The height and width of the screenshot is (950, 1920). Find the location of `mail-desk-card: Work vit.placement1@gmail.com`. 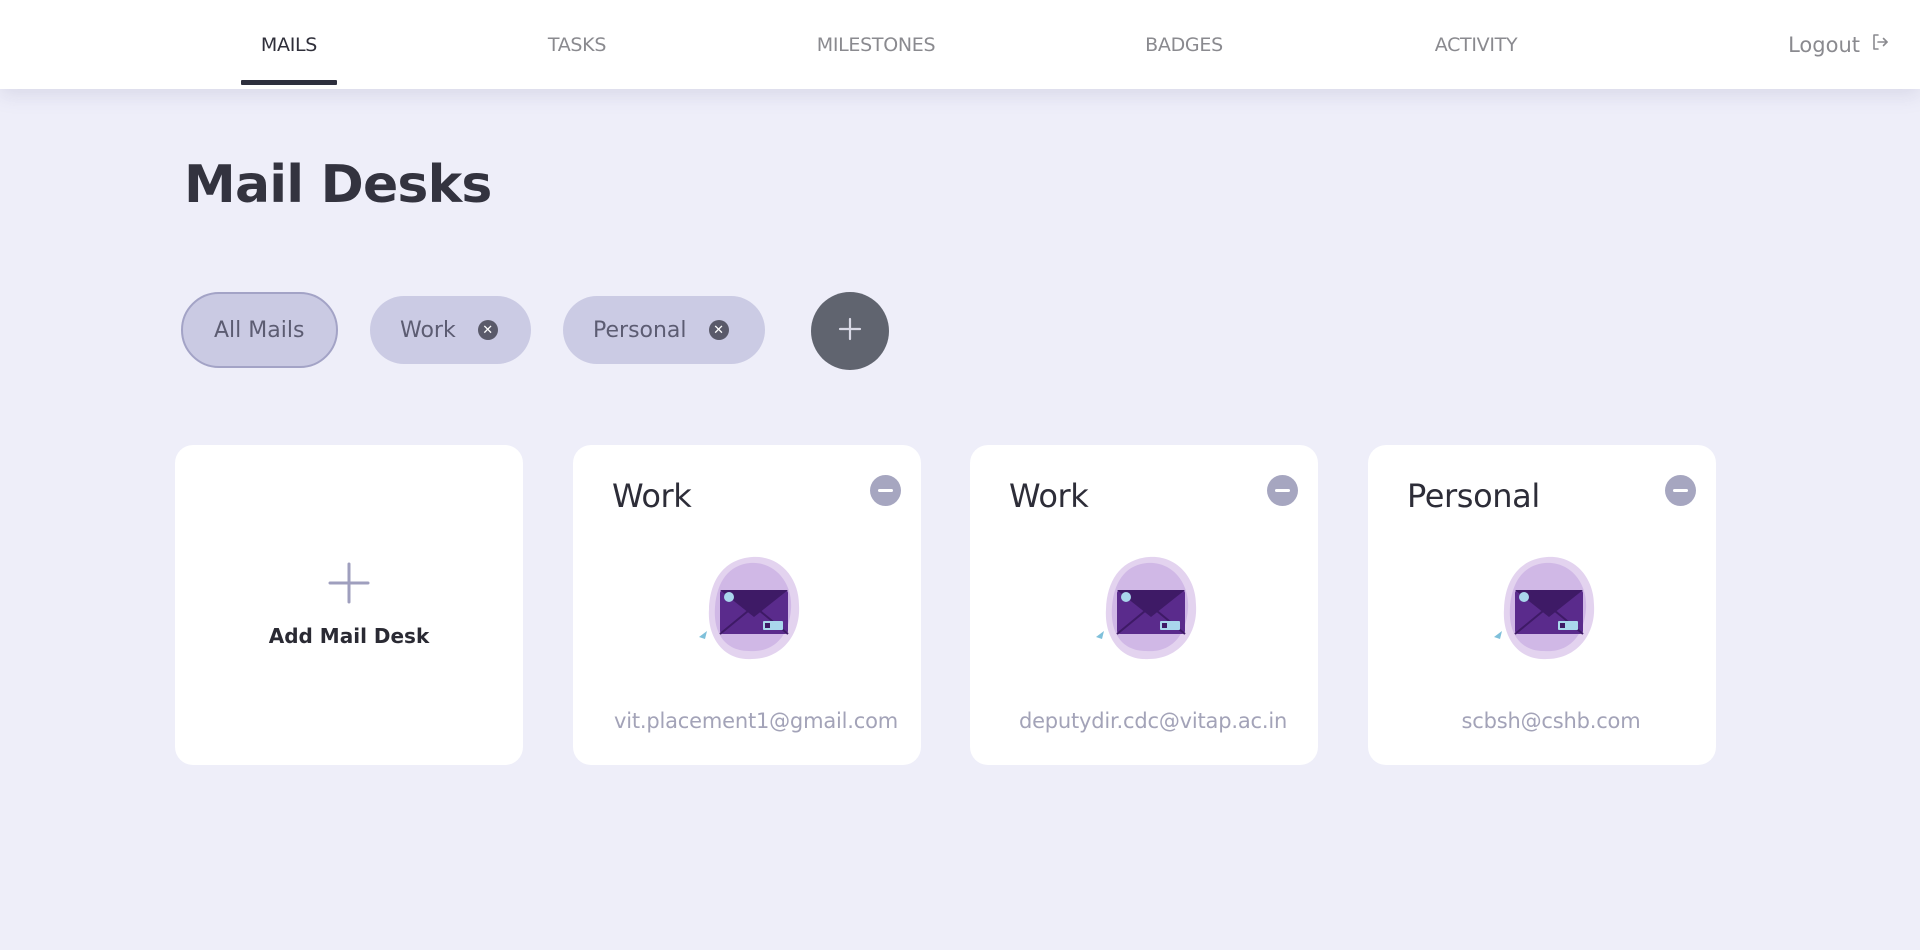

mail-desk-card: Work vit.placement1@gmail.com is located at coordinates (747, 605).